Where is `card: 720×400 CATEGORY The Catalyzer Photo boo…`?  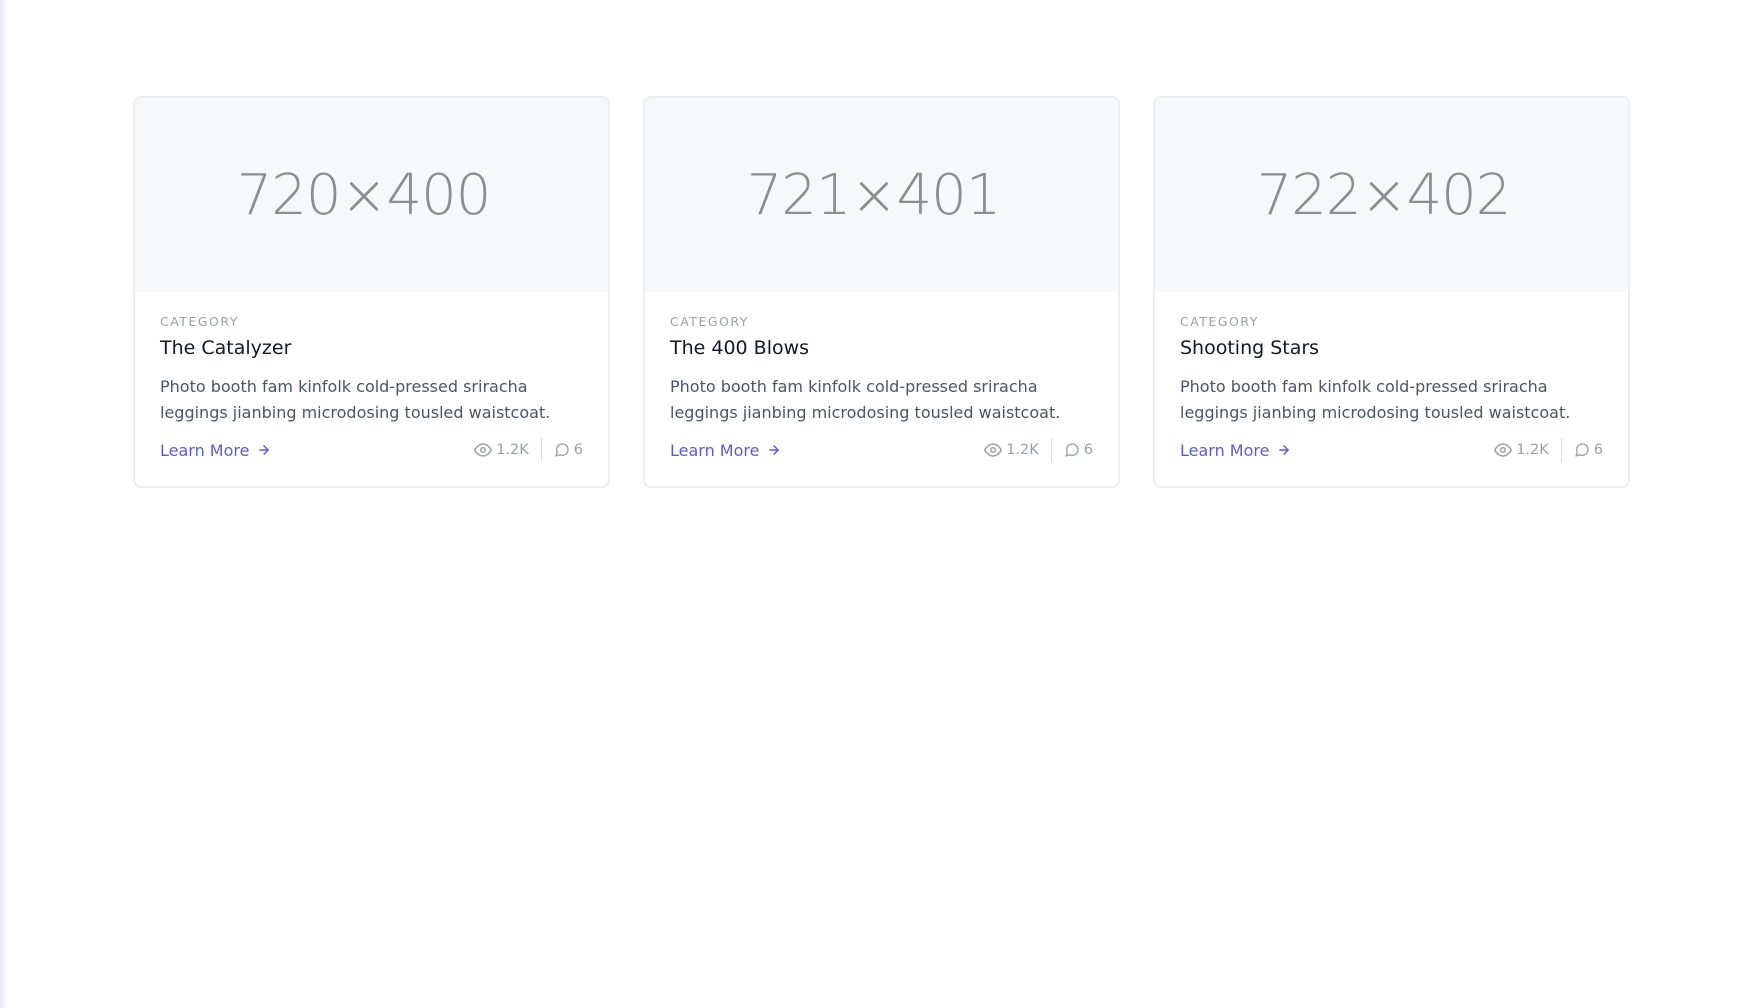 card: 720×400 CATEGORY The Catalyzer Photo boo… is located at coordinates (371, 292).